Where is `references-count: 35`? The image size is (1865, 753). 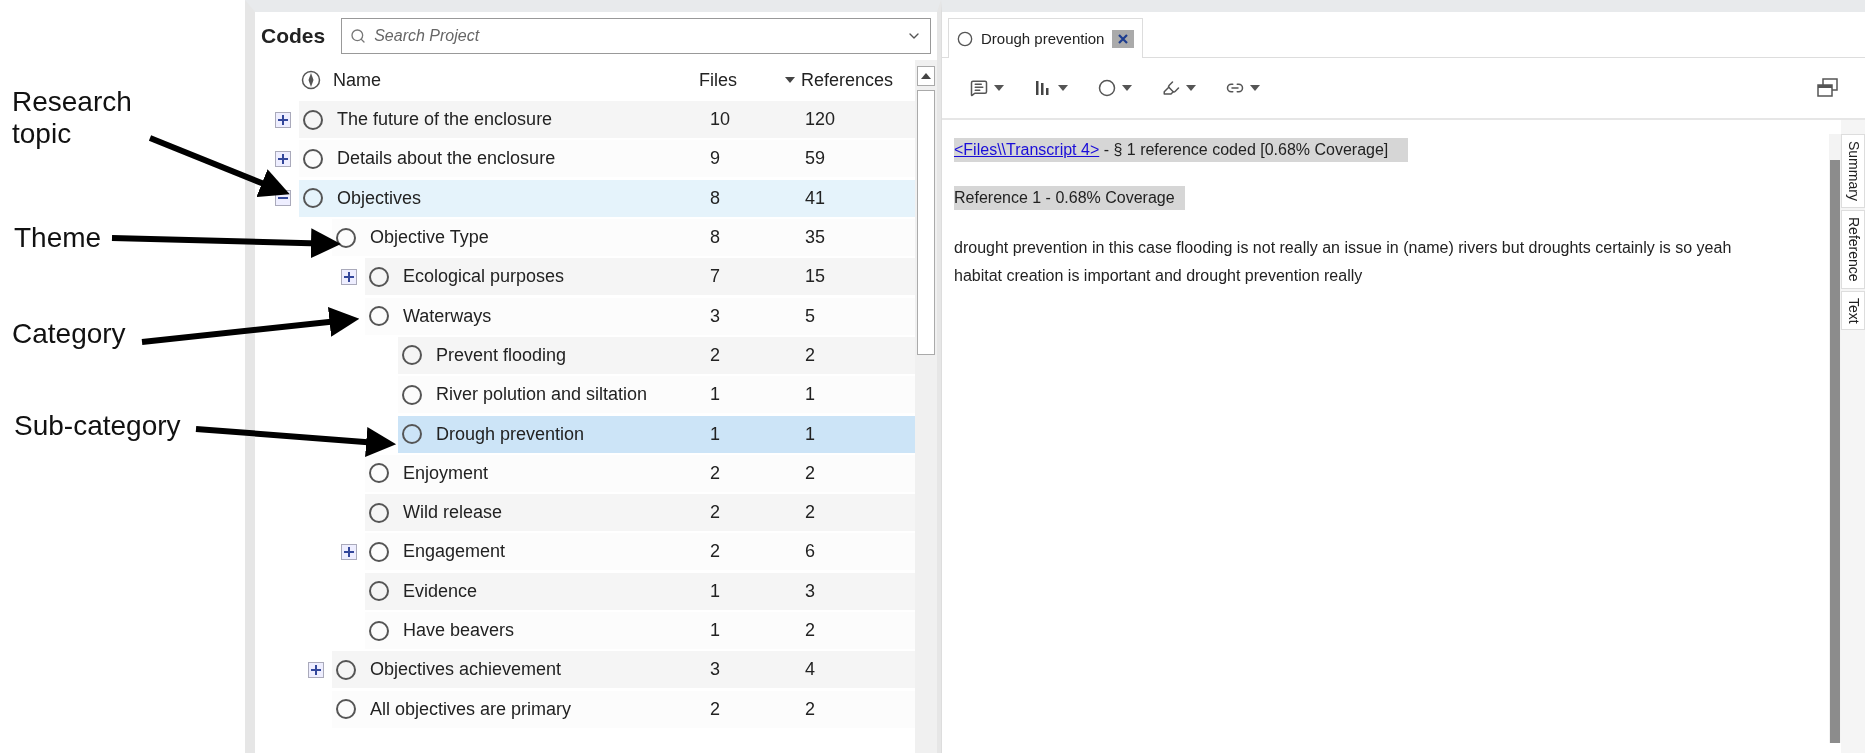
references-count: 35 is located at coordinates (816, 238).